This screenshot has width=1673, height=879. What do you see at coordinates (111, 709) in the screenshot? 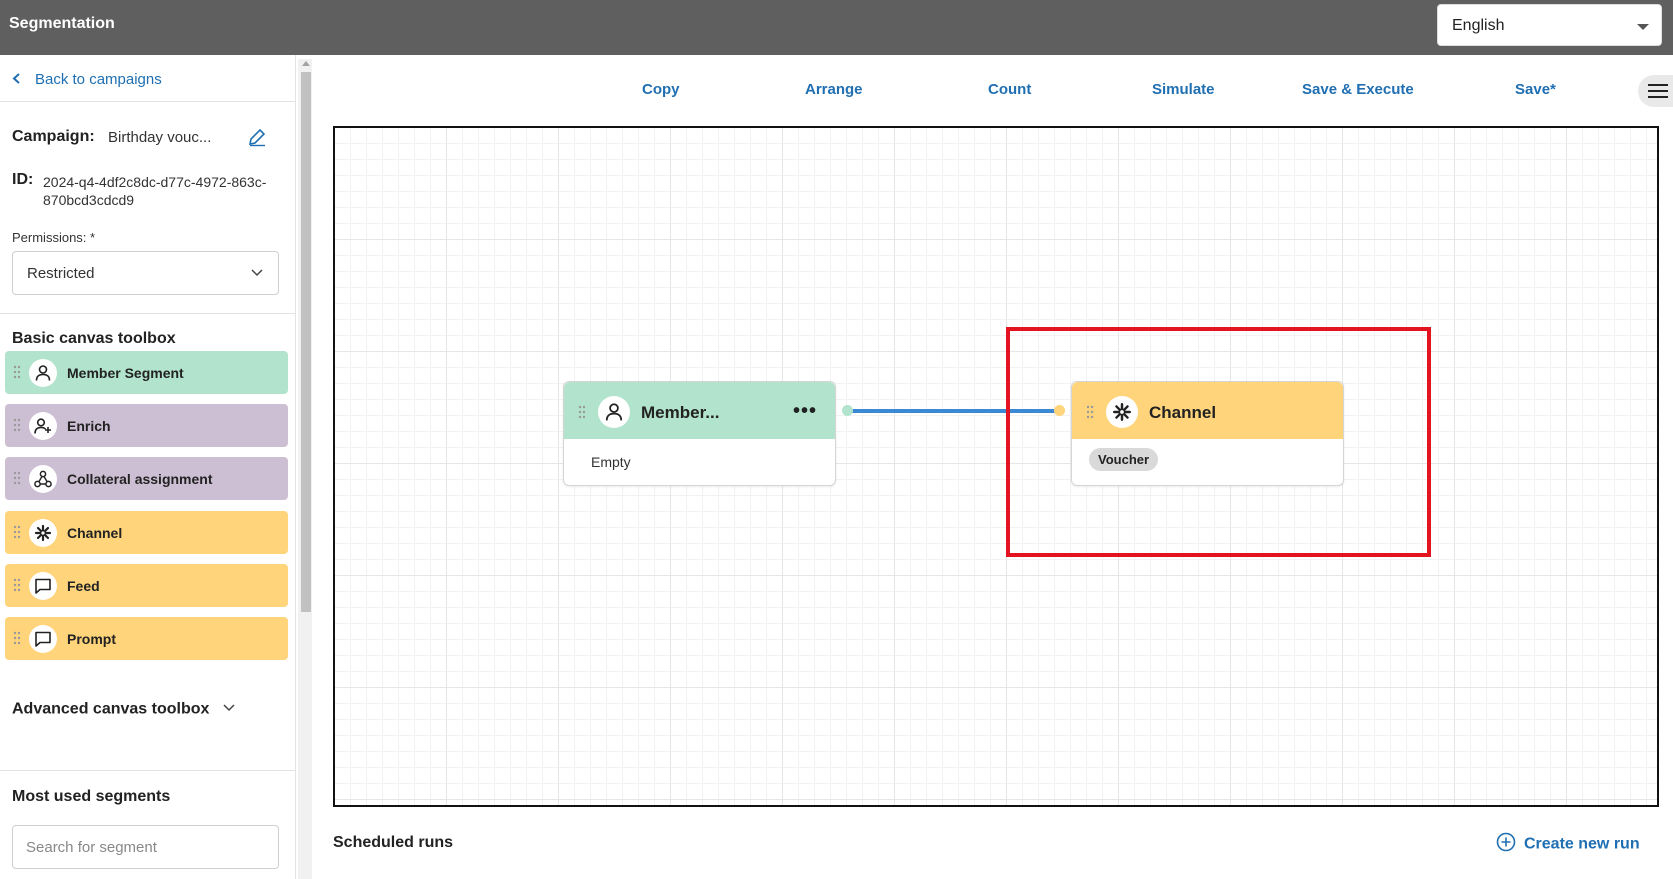
I see `advanced-toolbox-title: Advanced canvas toolbox` at bounding box center [111, 709].